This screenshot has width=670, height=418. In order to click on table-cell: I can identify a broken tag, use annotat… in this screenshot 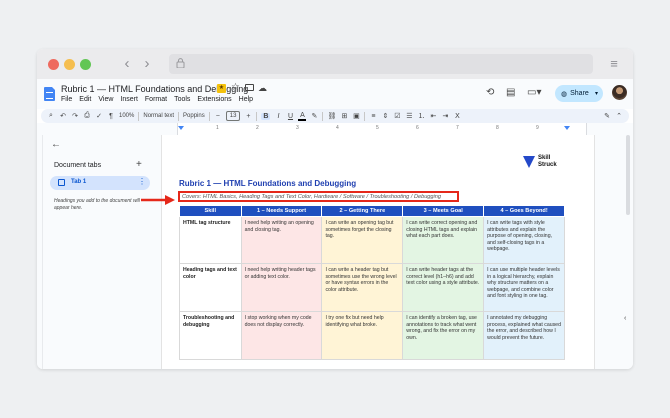, I will do `click(443, 335)`.